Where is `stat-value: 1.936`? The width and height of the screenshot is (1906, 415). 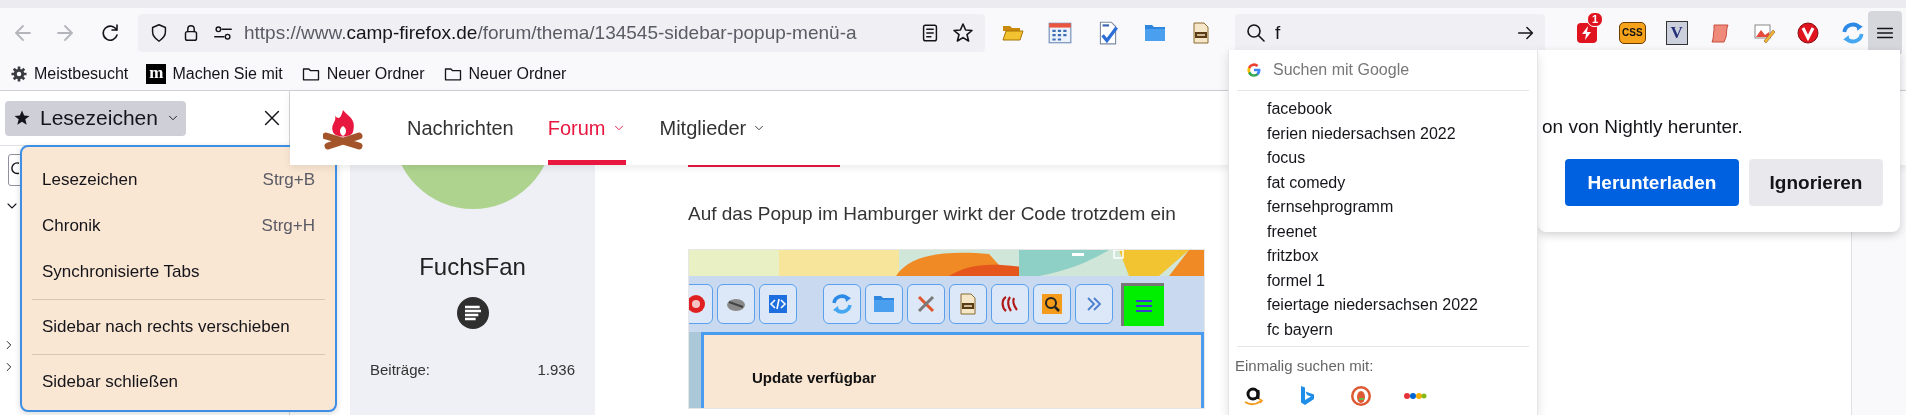 stat-value: 1.936 is located at coordinates (556, 369).